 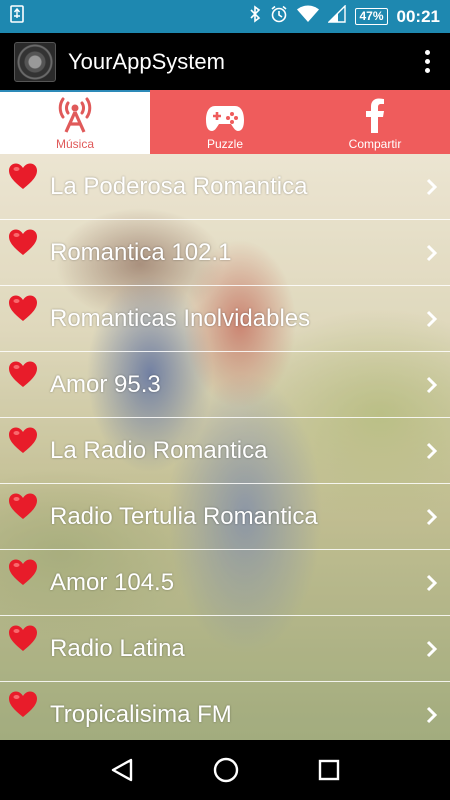 I want to click on station-name: Radio Tertulia Romantica, so click(x=184, y=516).